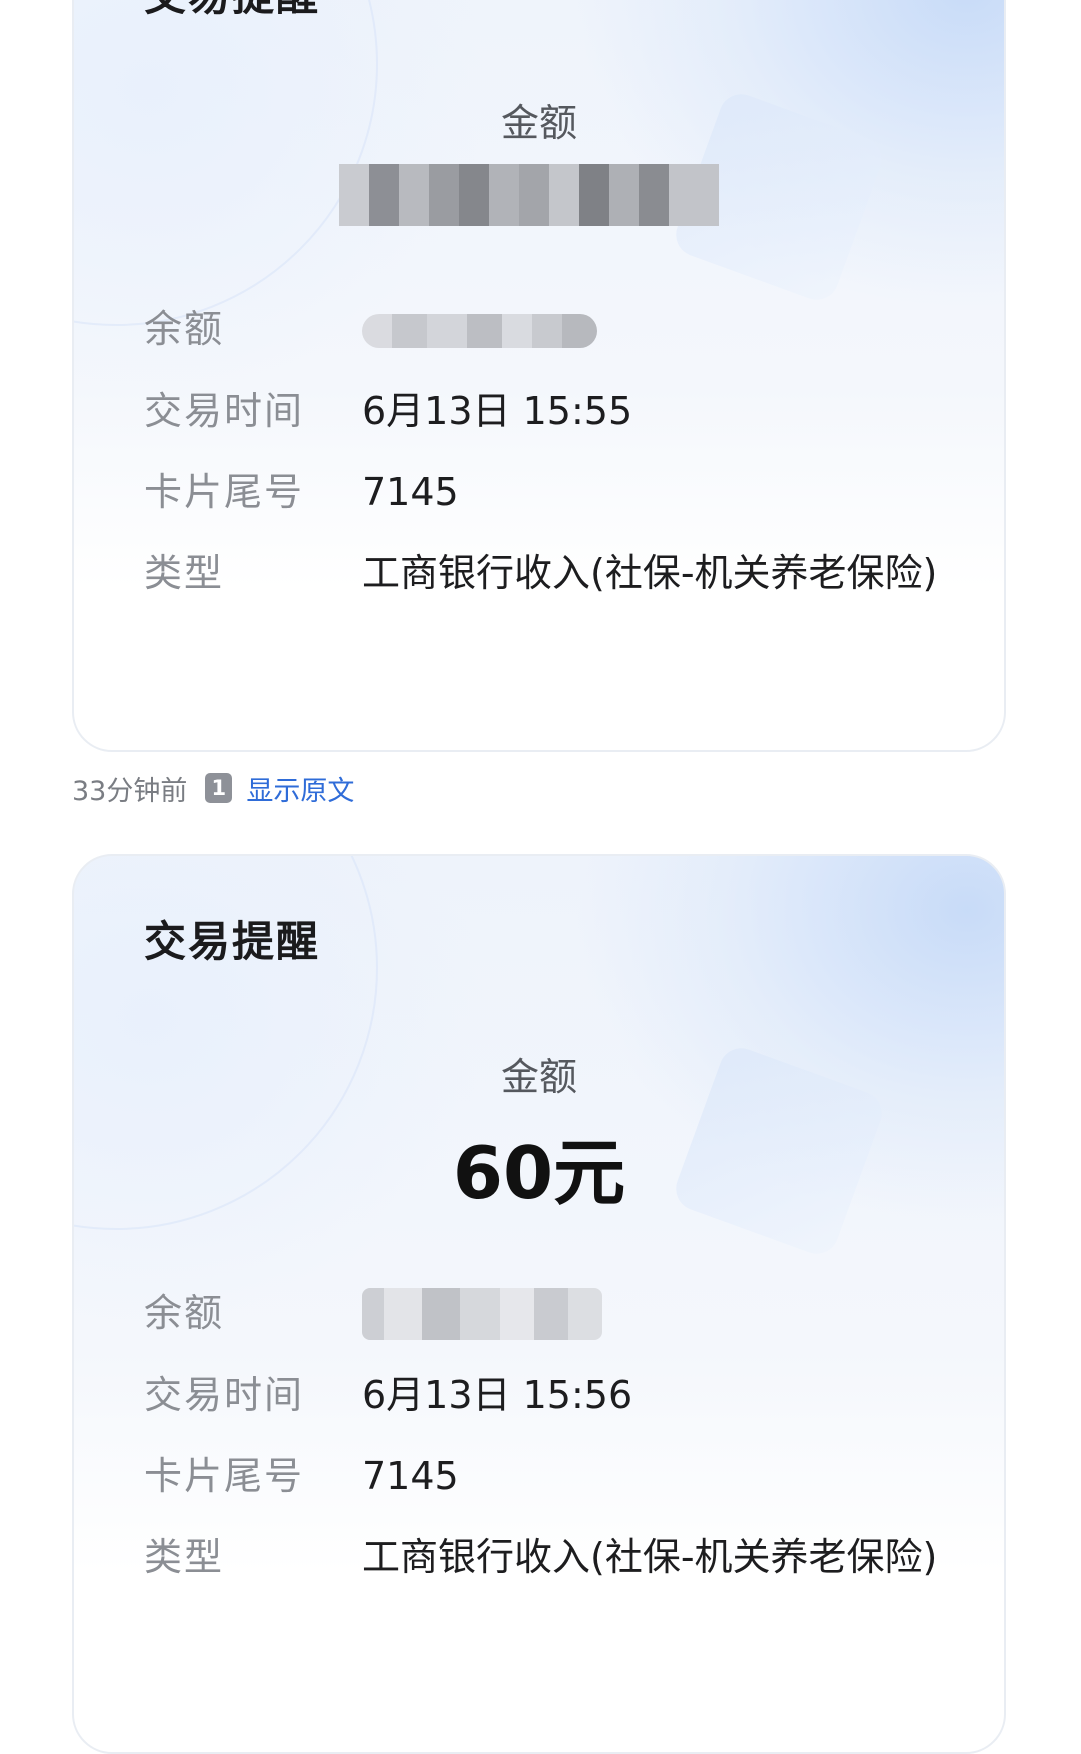 This screenshot has width=1081, height=1754. Describe the element at coordinates (226, 163) in the screenshot. I see `card-decoration` at that location.